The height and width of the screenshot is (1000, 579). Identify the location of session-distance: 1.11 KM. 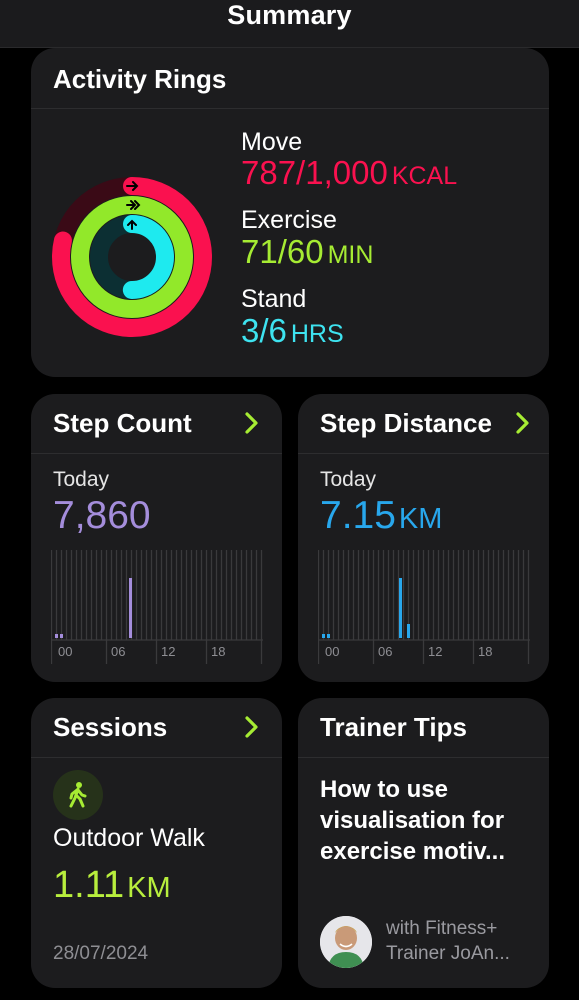
(112, 885).